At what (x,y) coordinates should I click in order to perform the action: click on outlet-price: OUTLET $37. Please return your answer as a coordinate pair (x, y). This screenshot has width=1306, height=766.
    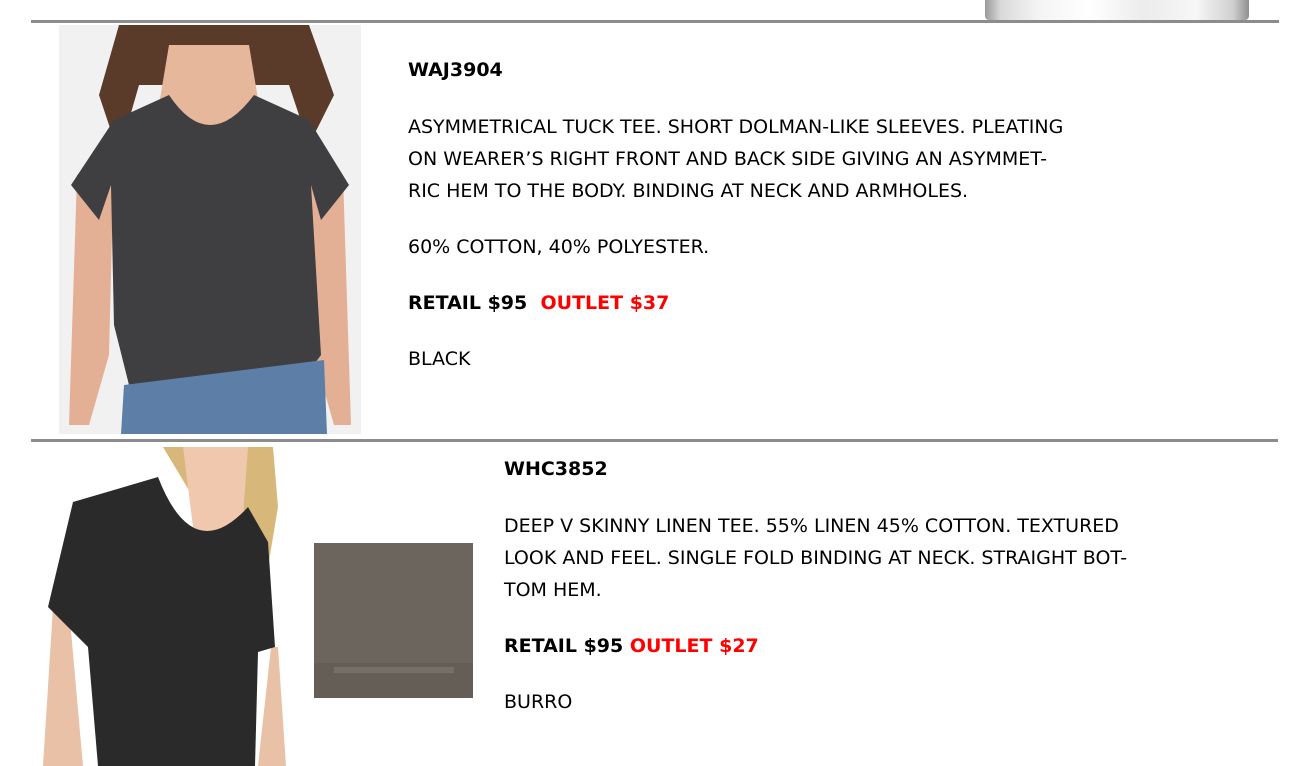
    Looking at the image, I should click on (605, 303).